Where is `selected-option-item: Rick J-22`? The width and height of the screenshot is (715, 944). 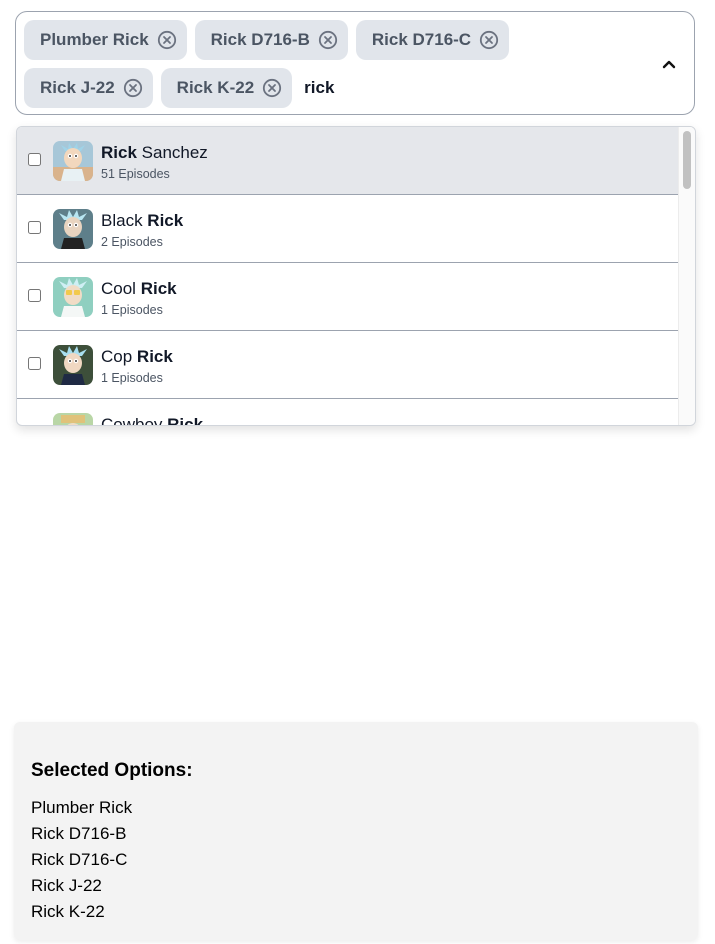
selected-option-item: Rick J-22 is located at coordinates (66, 885).